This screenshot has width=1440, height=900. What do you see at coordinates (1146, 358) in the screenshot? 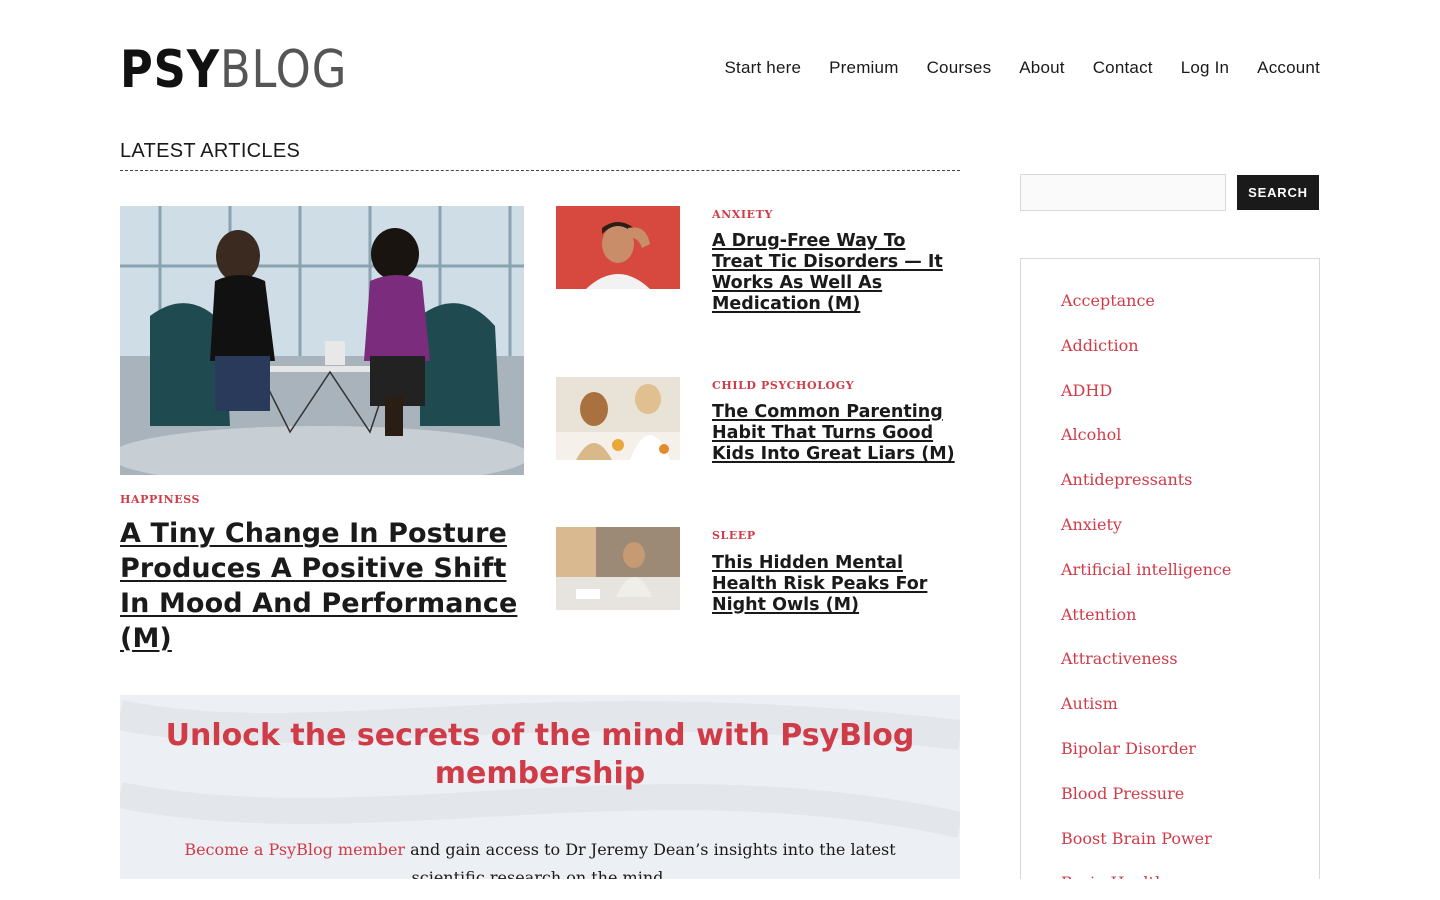
I see `category-link: Addiction` at bounding box center [1146, 358].